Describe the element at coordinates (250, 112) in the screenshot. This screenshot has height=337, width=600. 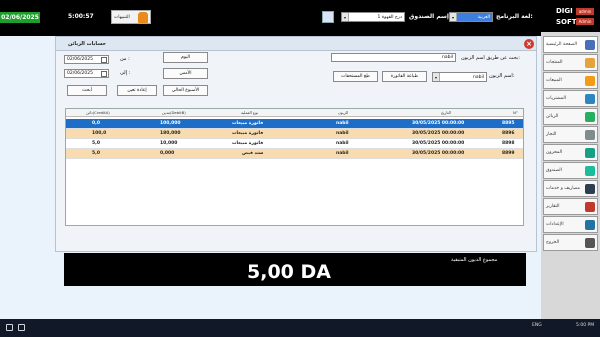
I see `column-header: نوع العملية` at that location.